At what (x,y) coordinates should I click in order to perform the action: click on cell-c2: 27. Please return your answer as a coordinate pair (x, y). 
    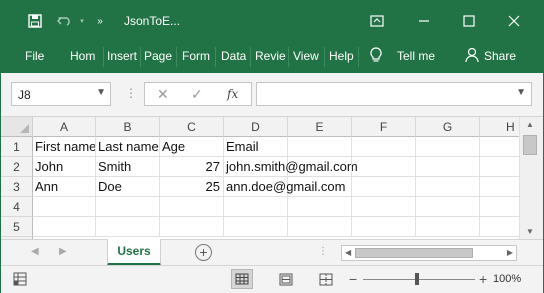
    Looking at the image, I should click on (192, 167).